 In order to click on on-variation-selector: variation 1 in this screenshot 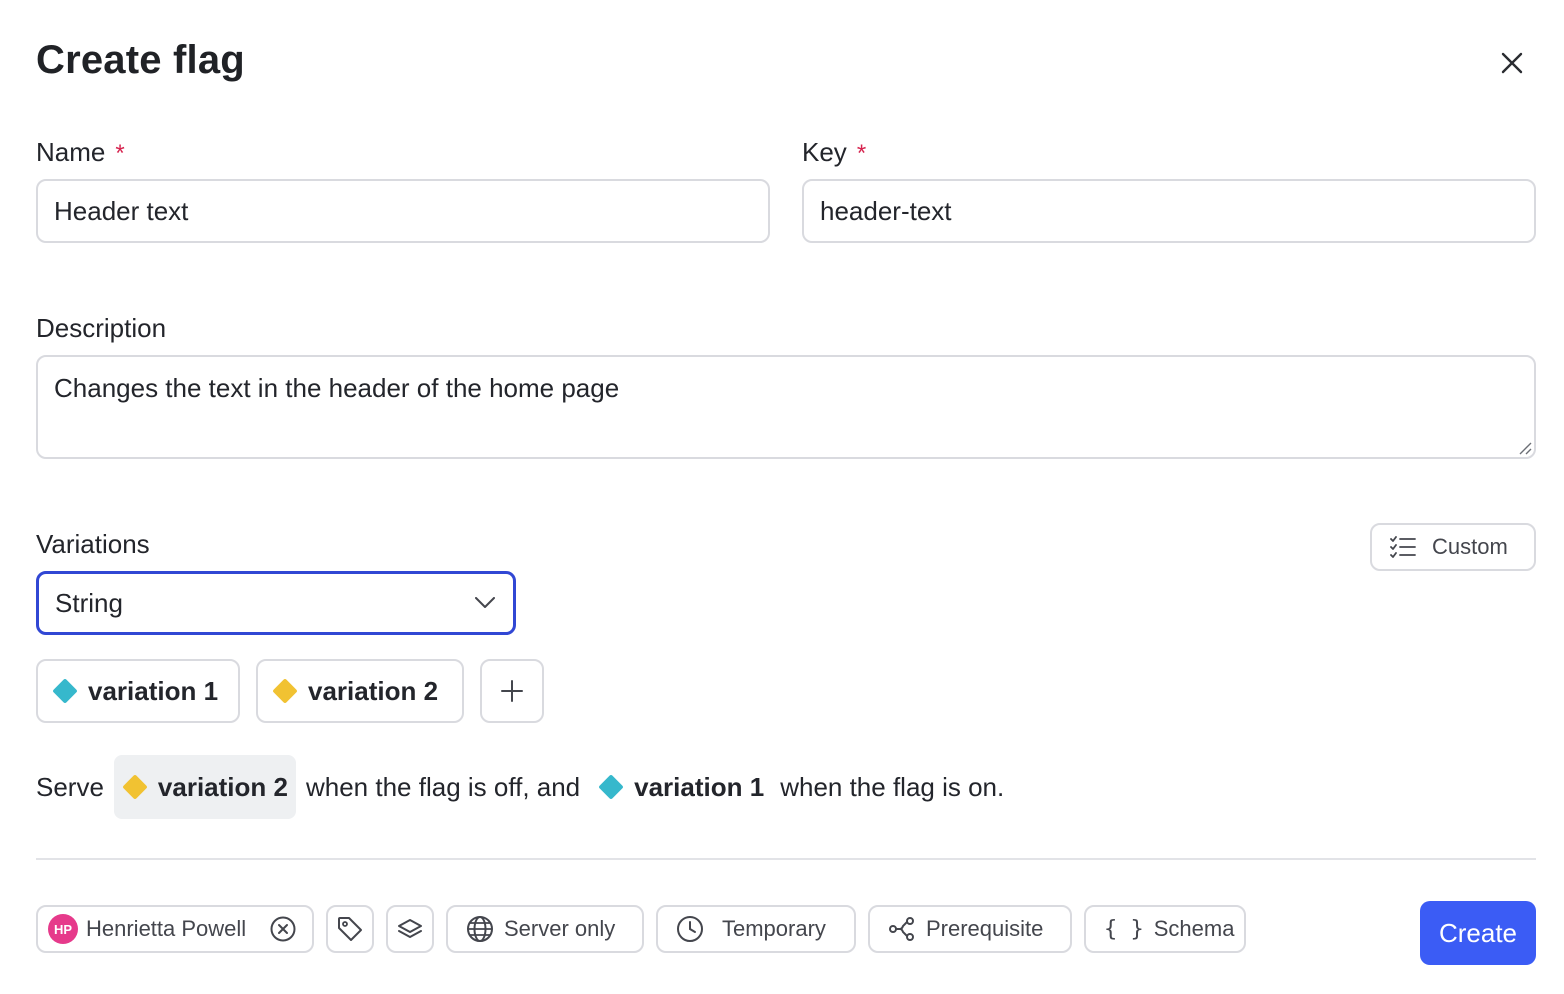, I will do `click(681, 787)`.